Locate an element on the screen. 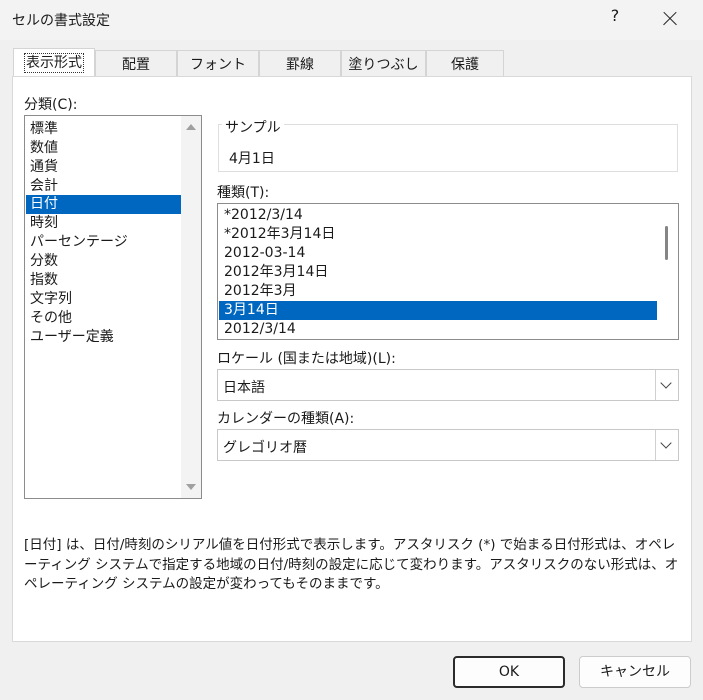 The width and height of the screenshot is (703, 700). category-item: 会計 is located at coordinates (103, 186).